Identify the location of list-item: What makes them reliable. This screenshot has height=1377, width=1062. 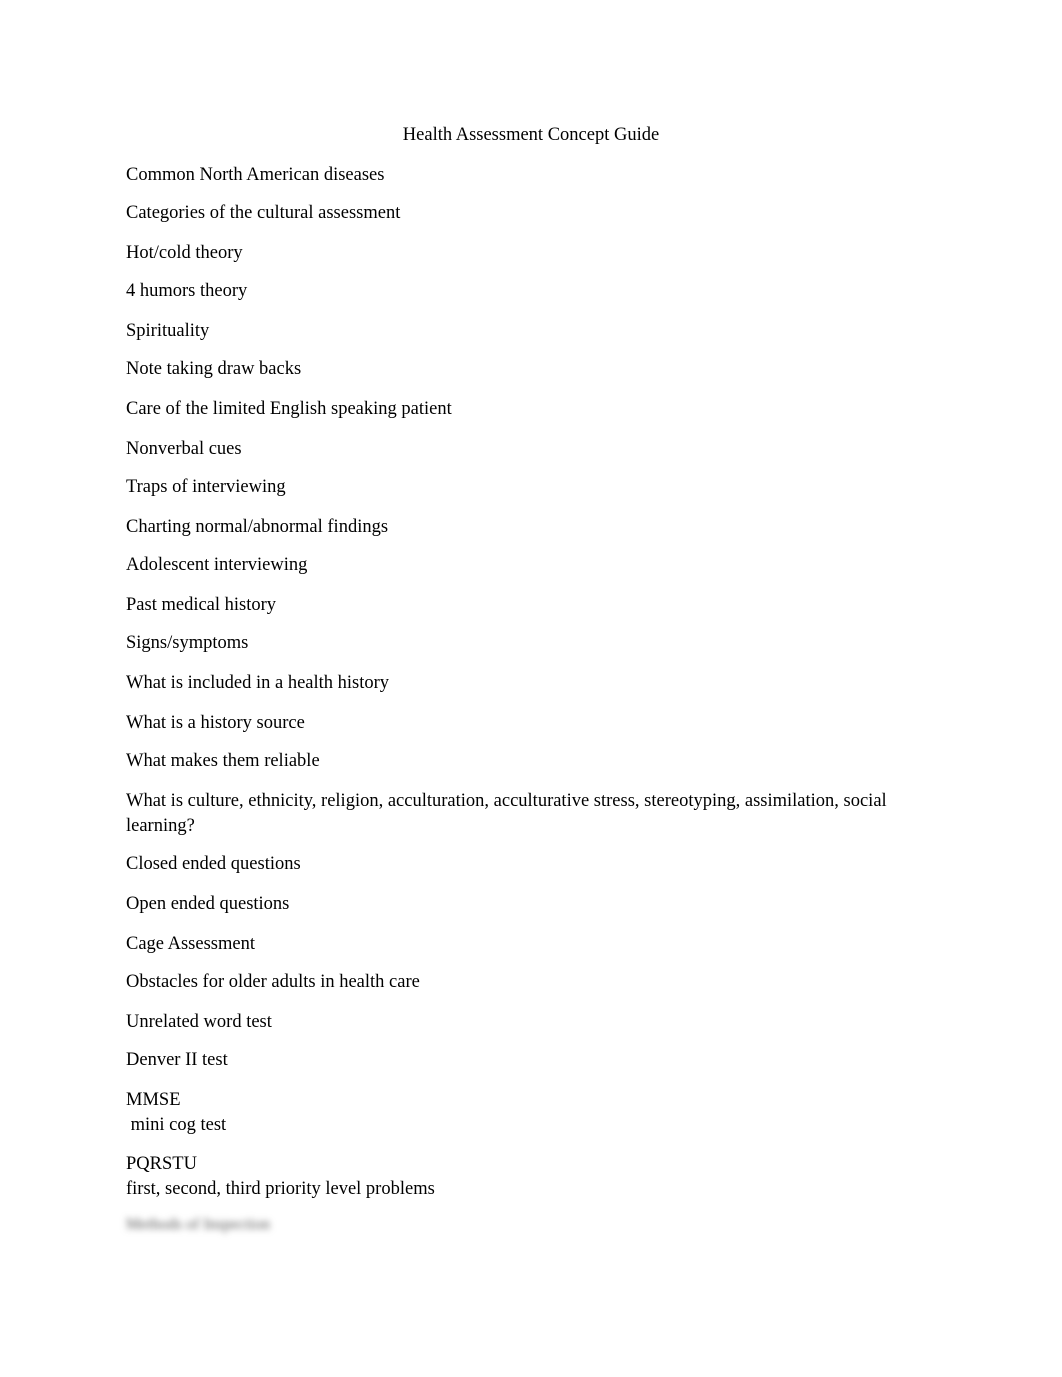
(223, 761).